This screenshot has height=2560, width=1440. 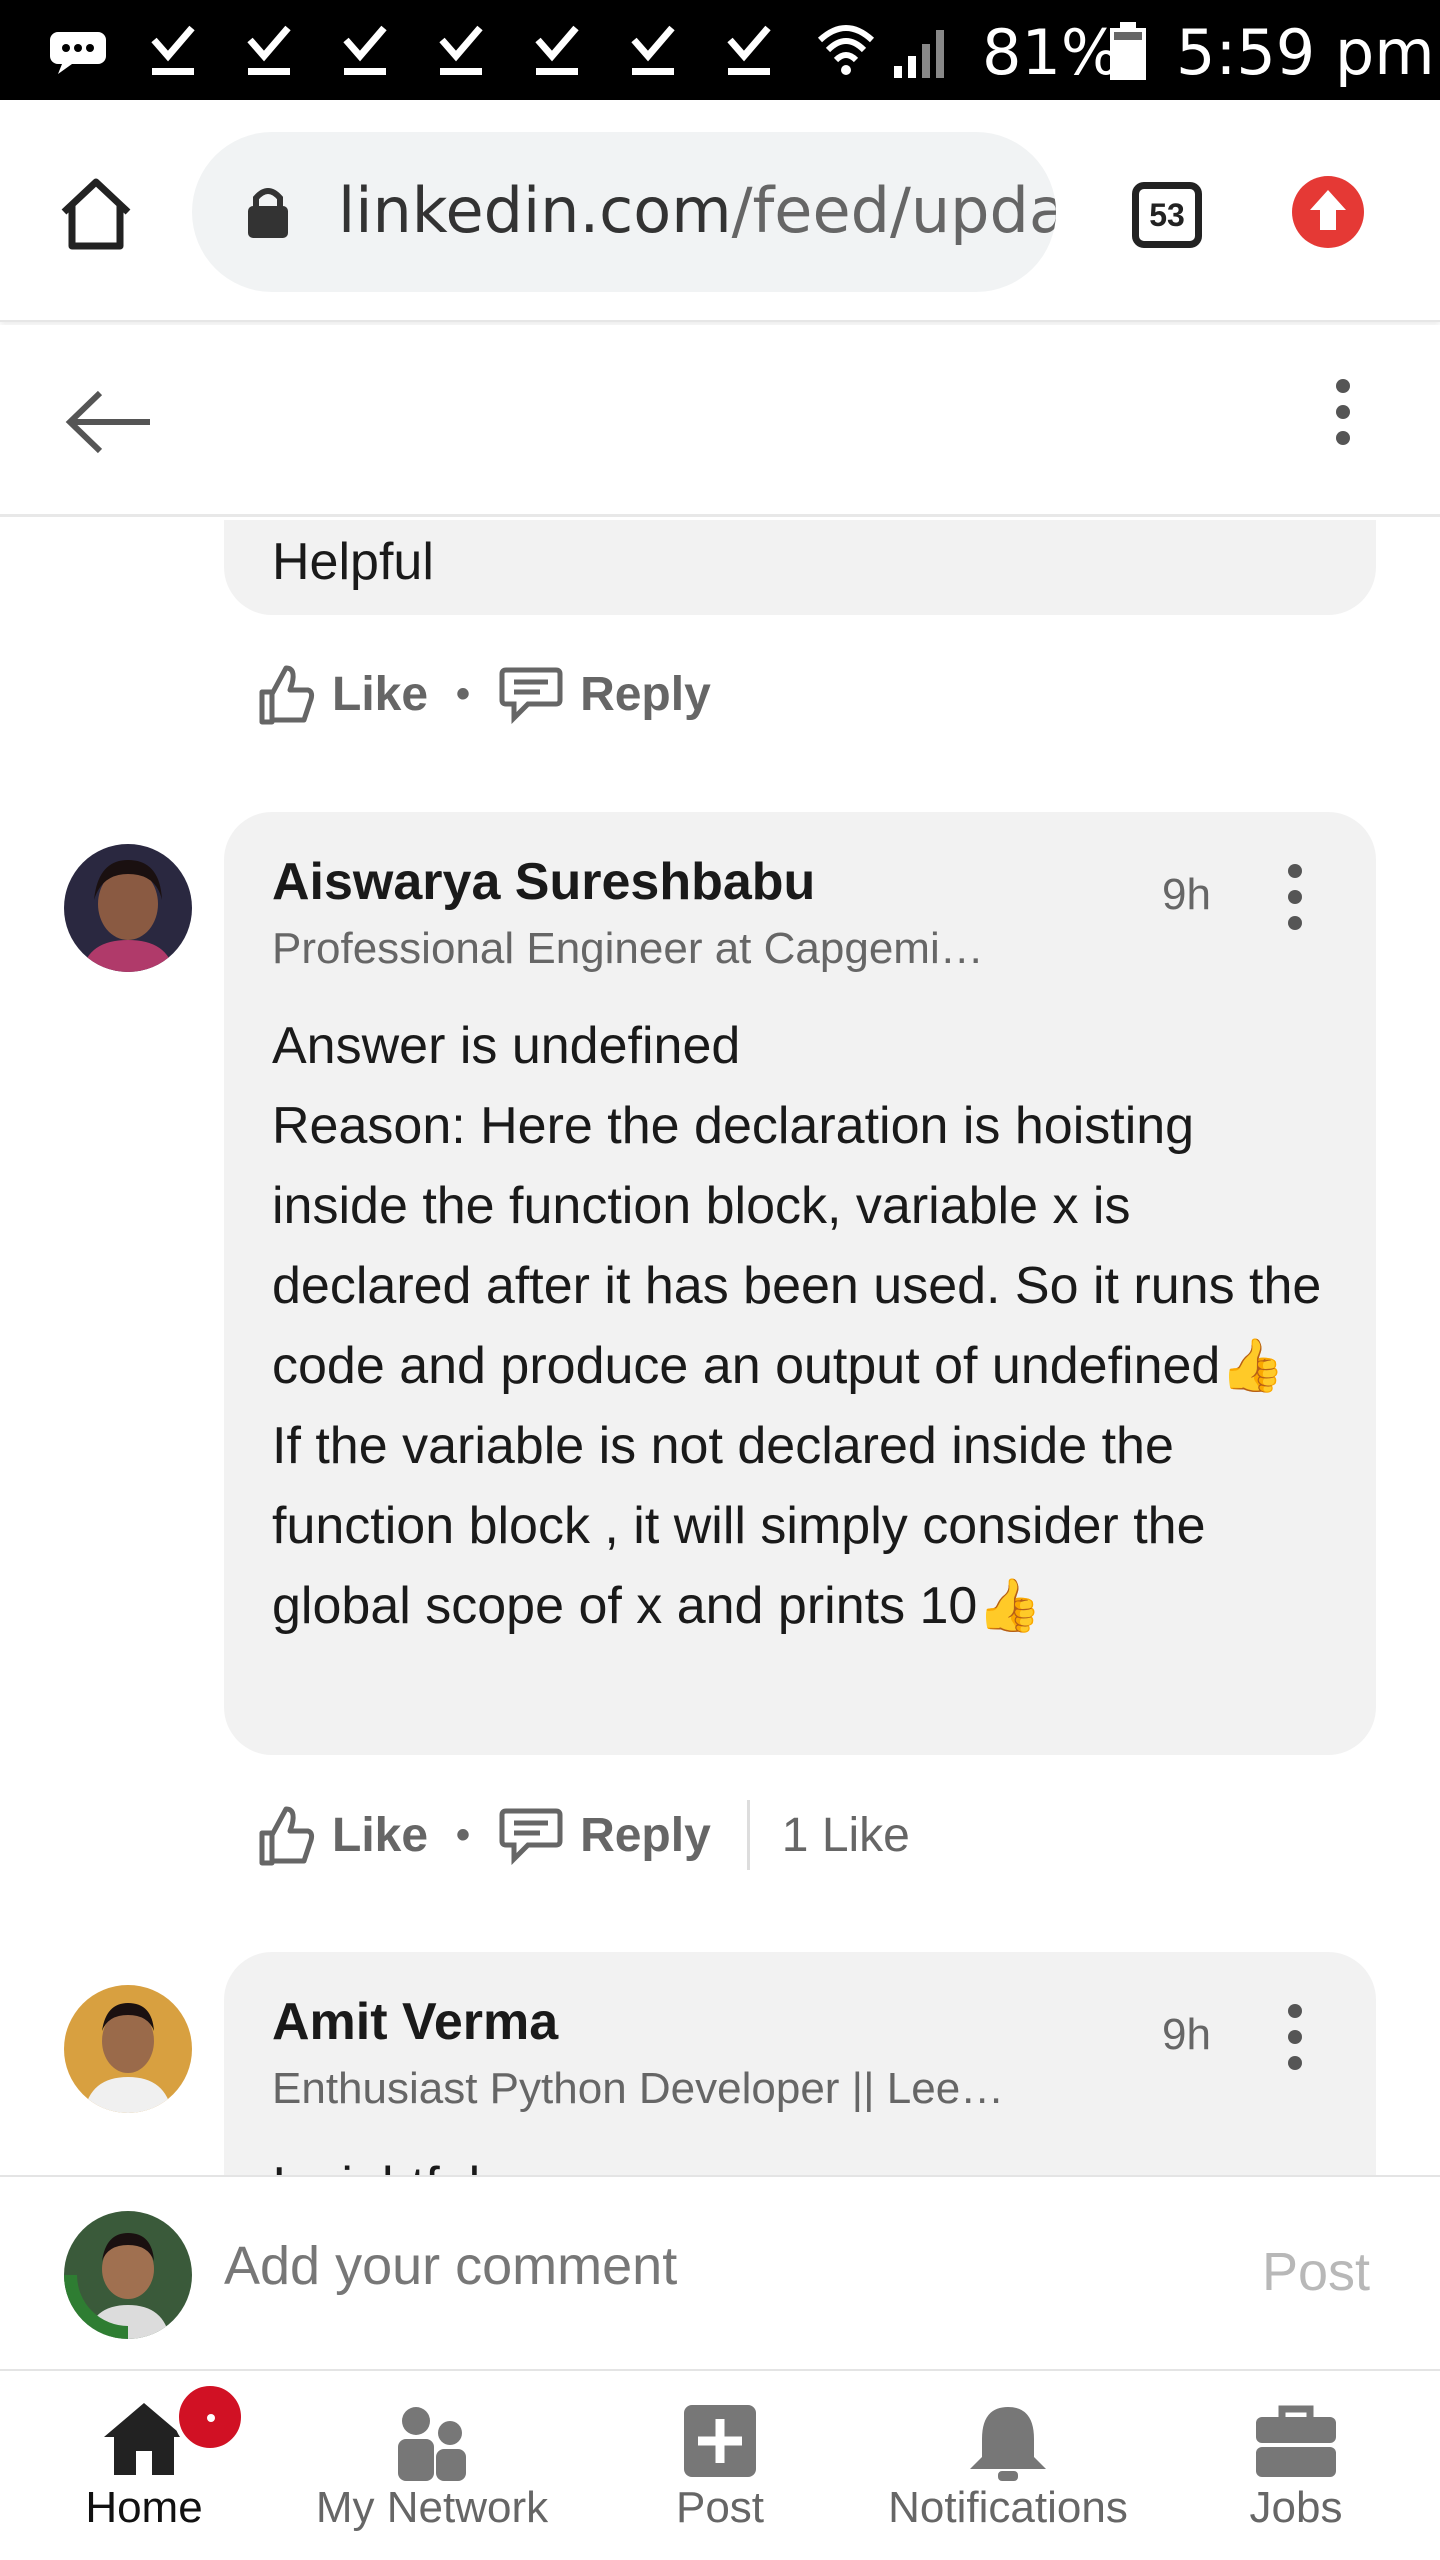 I want to click on comment-composer: Post, so click(x=720, y=2273).